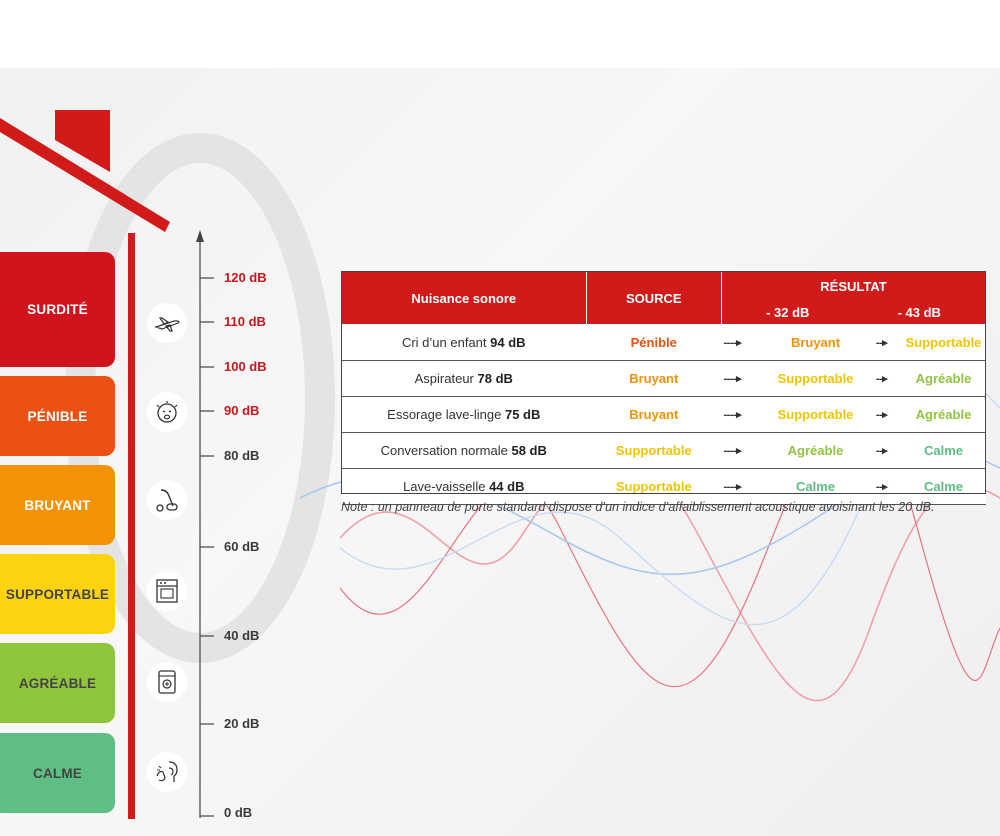 The height and width of the screenshot is (836, 1000). I want to click on row-result-32: Calme, so click(815, 486).